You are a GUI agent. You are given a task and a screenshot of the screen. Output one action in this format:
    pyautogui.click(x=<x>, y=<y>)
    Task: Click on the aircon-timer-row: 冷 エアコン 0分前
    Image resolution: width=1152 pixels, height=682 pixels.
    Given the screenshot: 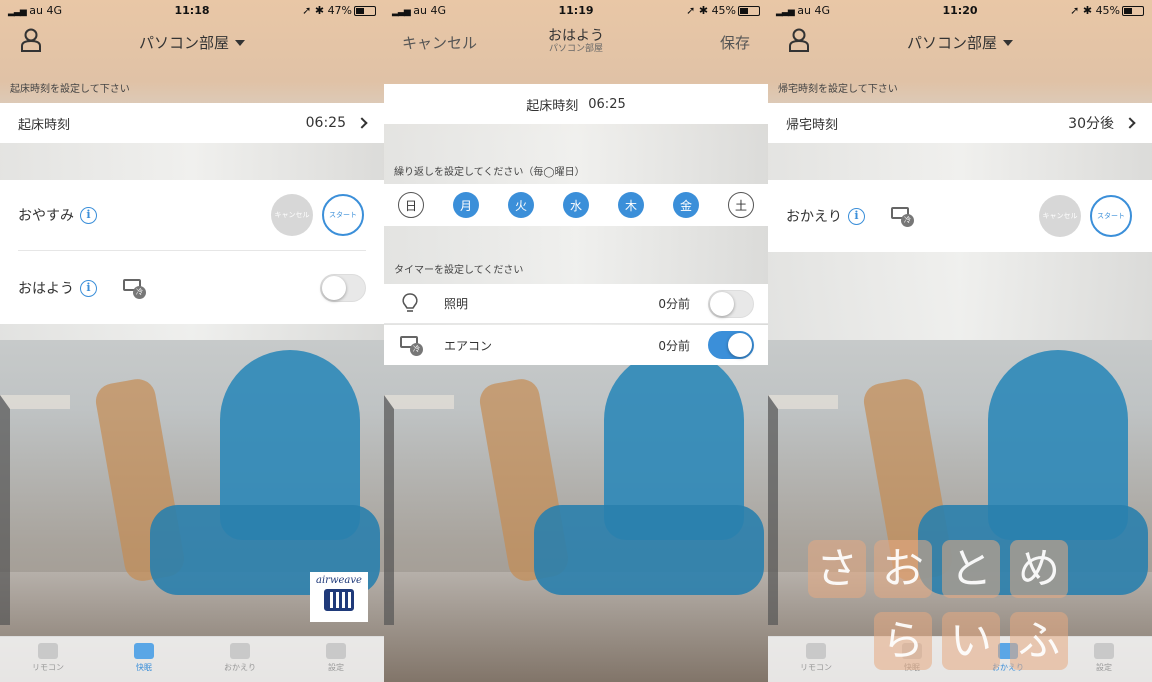 What is the action you would take?
    pyautogui.click(x=576, y=345)
    